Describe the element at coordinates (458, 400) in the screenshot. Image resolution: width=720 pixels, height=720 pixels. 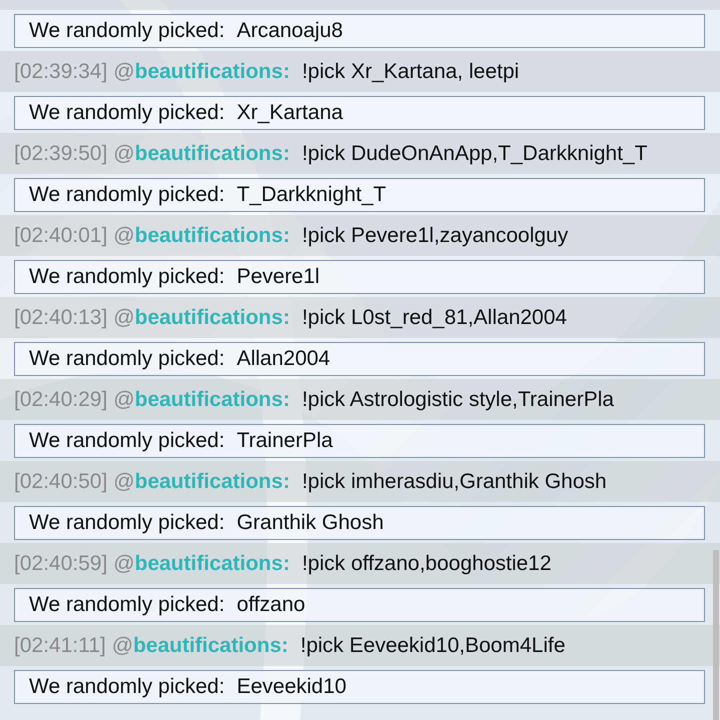
I see `message-text: !pick Astrologistic style,TrainerPla` at that location.